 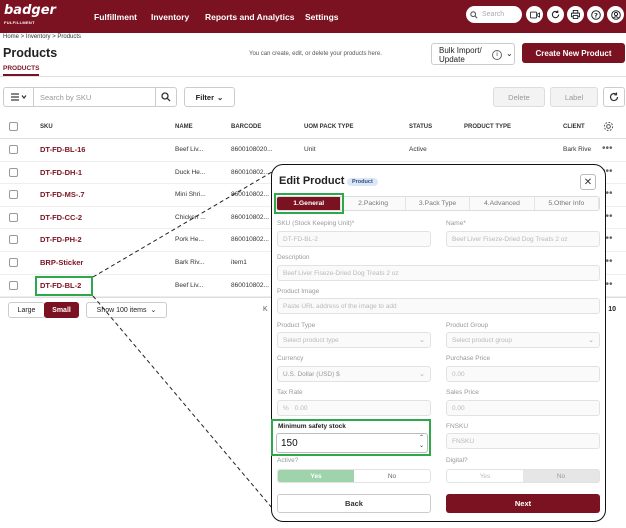 I want to click on tax-rate-label: Tax Rate, so click(x=290, y=392).